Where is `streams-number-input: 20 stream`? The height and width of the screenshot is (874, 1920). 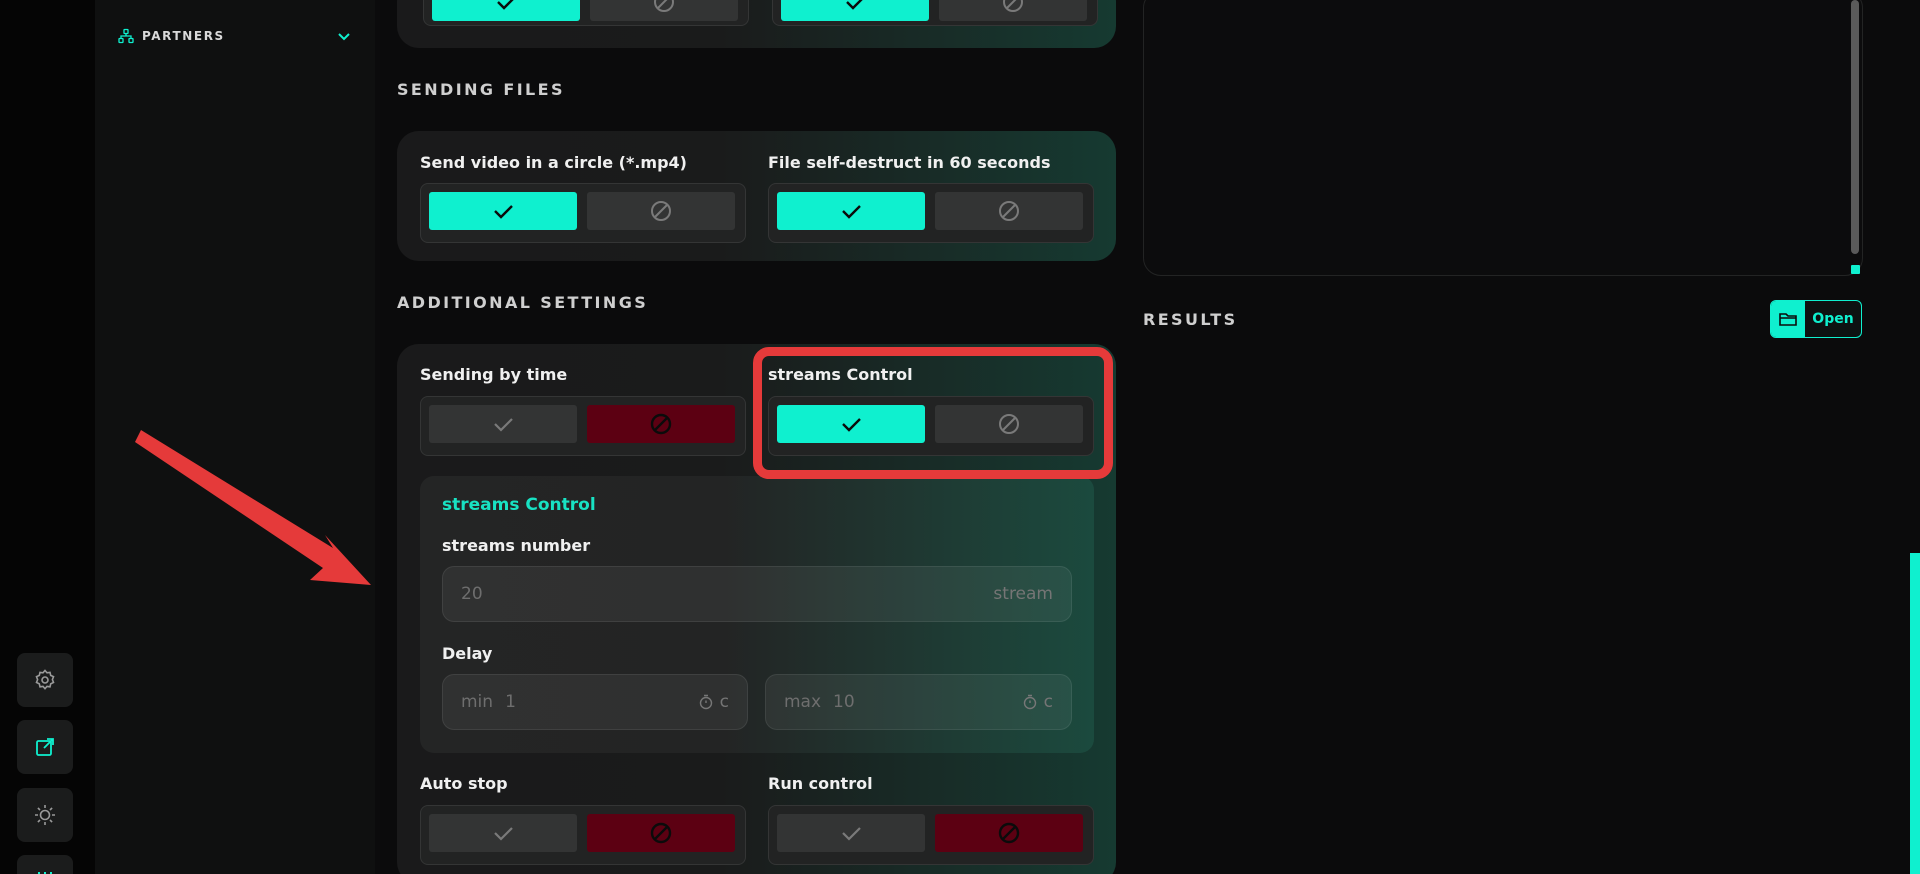
streams-number-input: 20 stream is located at coordinates (757, 594).